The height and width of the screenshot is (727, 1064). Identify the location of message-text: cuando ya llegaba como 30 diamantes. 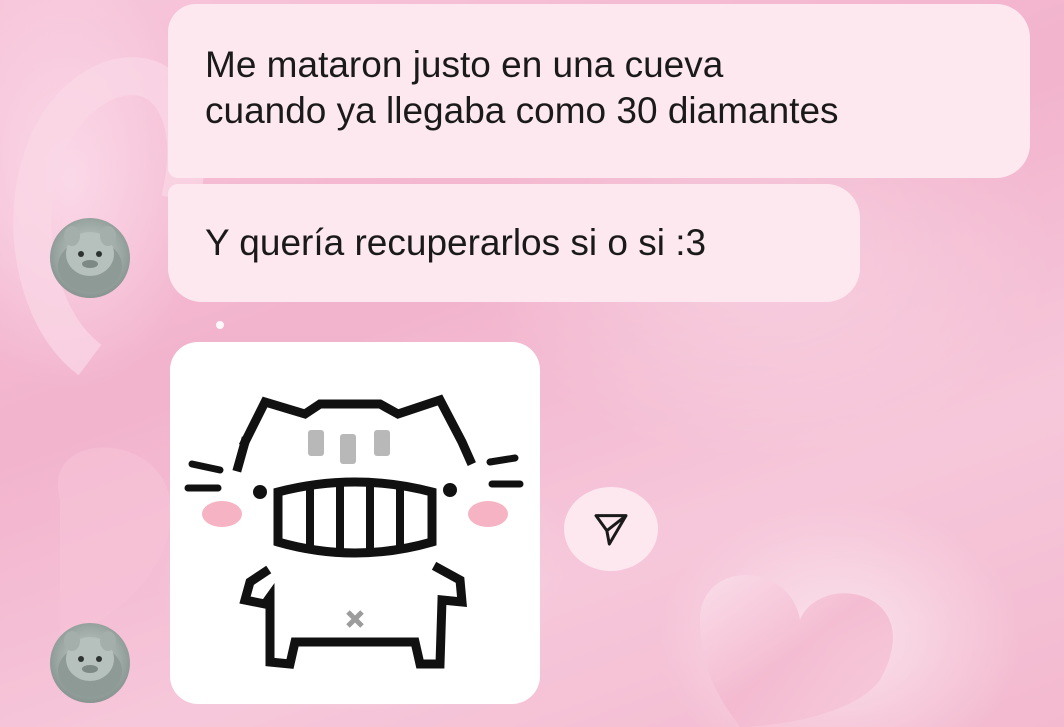
(522, 110).